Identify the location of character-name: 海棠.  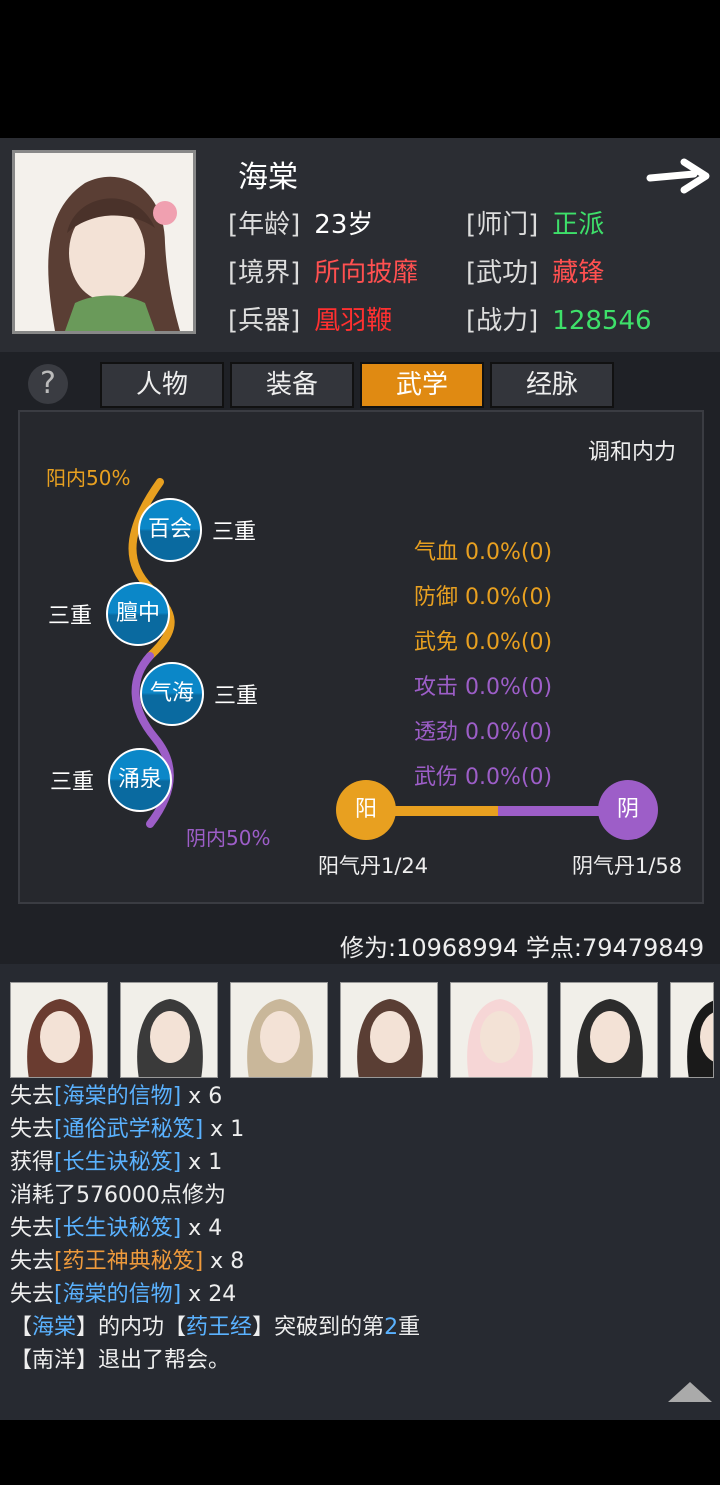
(268, 177).